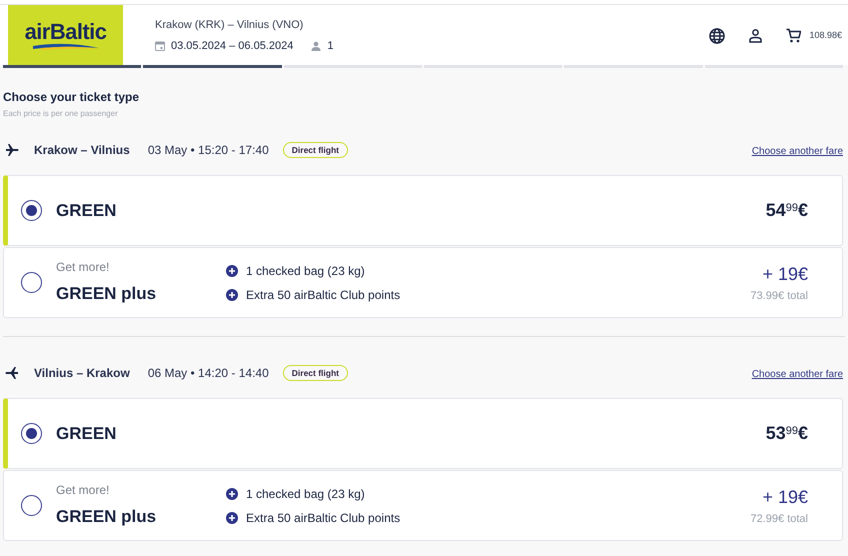  I want to click on page-heading: Choose your ticket type, so click(71, 97).